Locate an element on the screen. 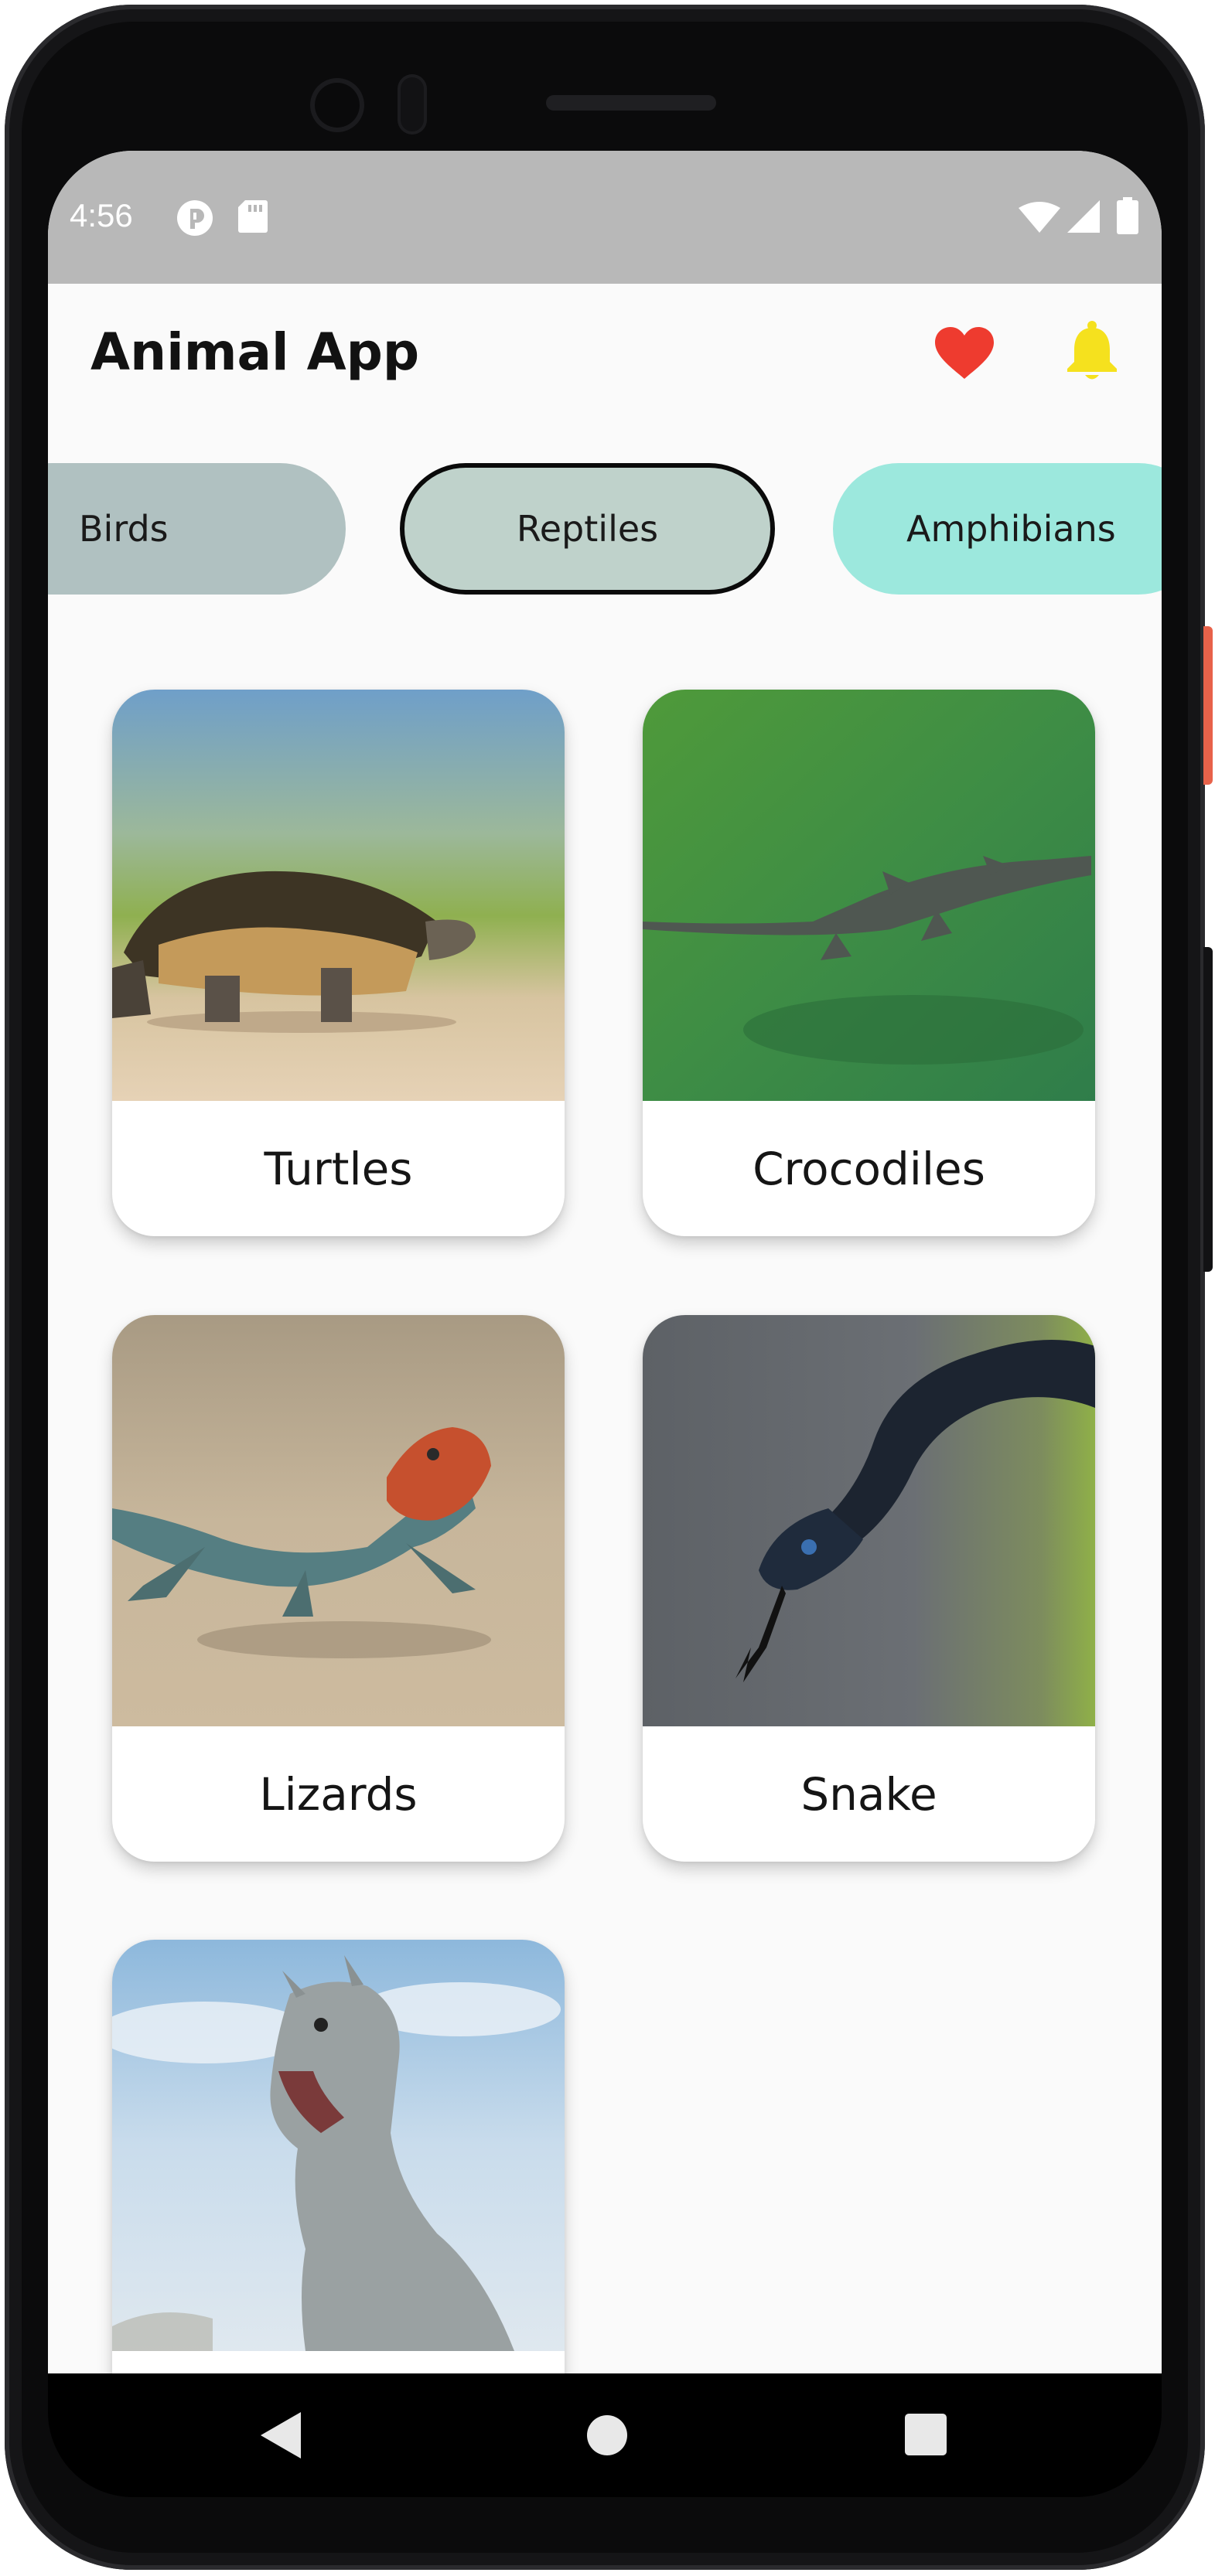  animal-card-label: Snake is located at coordinates (868, 1794).